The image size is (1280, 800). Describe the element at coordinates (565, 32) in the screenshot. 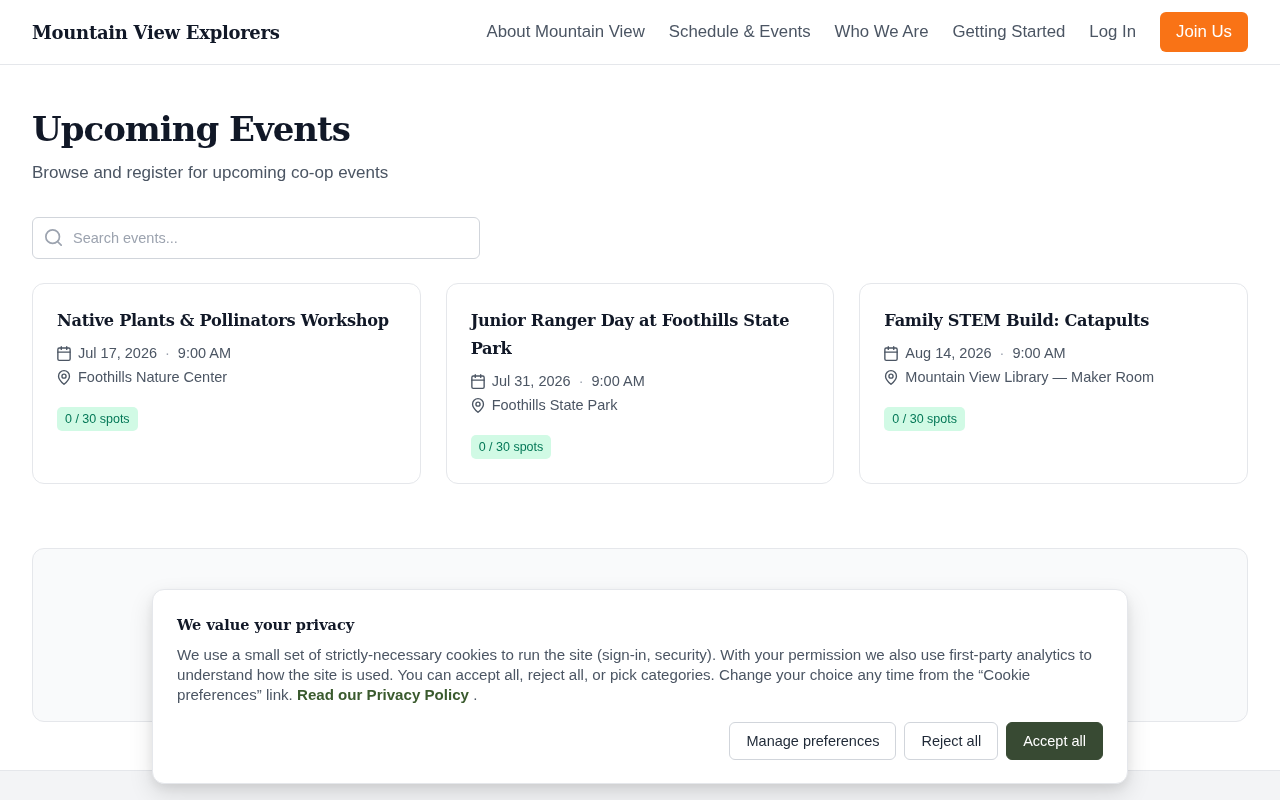

I see `nav-link: About Mountain View` at that location.